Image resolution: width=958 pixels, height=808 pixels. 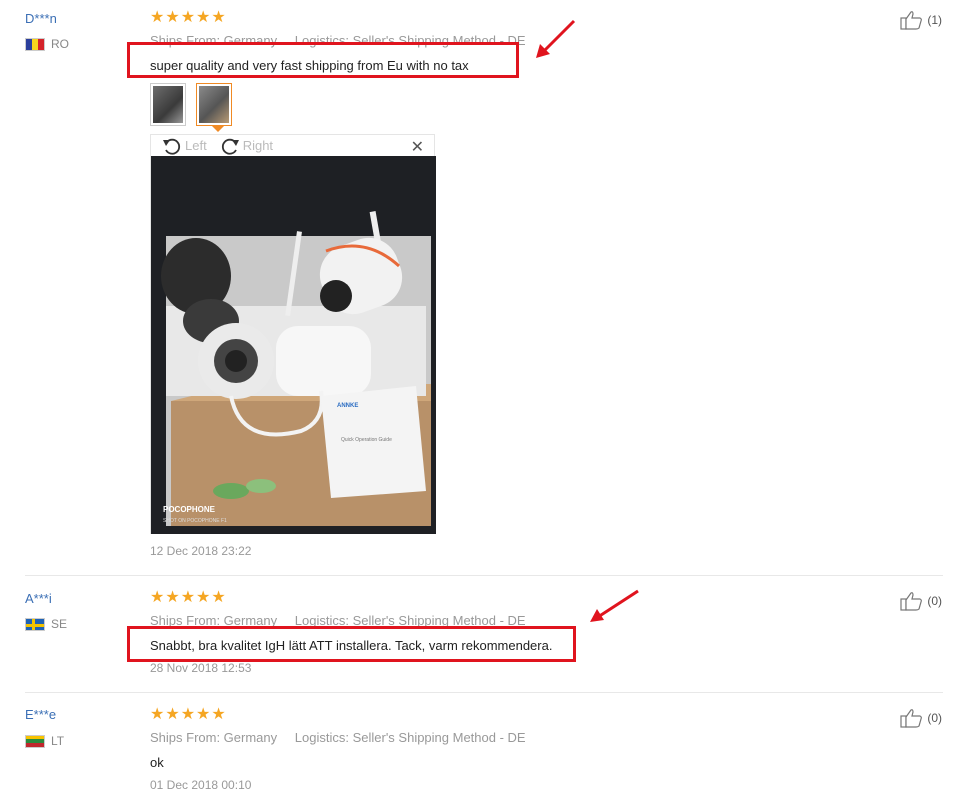 What do you see at coordinates (189, 509) in the screenshot?
I see `photo-watermark: POCOPHONE` at bounding box center [189, 509].